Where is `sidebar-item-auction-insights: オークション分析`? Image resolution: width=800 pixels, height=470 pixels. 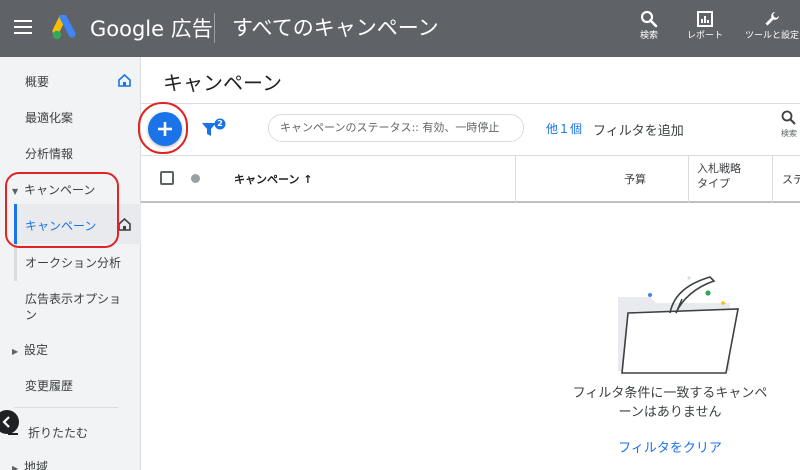
sidebar-item-auction-insights: オークション分析 is located at coordinates (70, 263).